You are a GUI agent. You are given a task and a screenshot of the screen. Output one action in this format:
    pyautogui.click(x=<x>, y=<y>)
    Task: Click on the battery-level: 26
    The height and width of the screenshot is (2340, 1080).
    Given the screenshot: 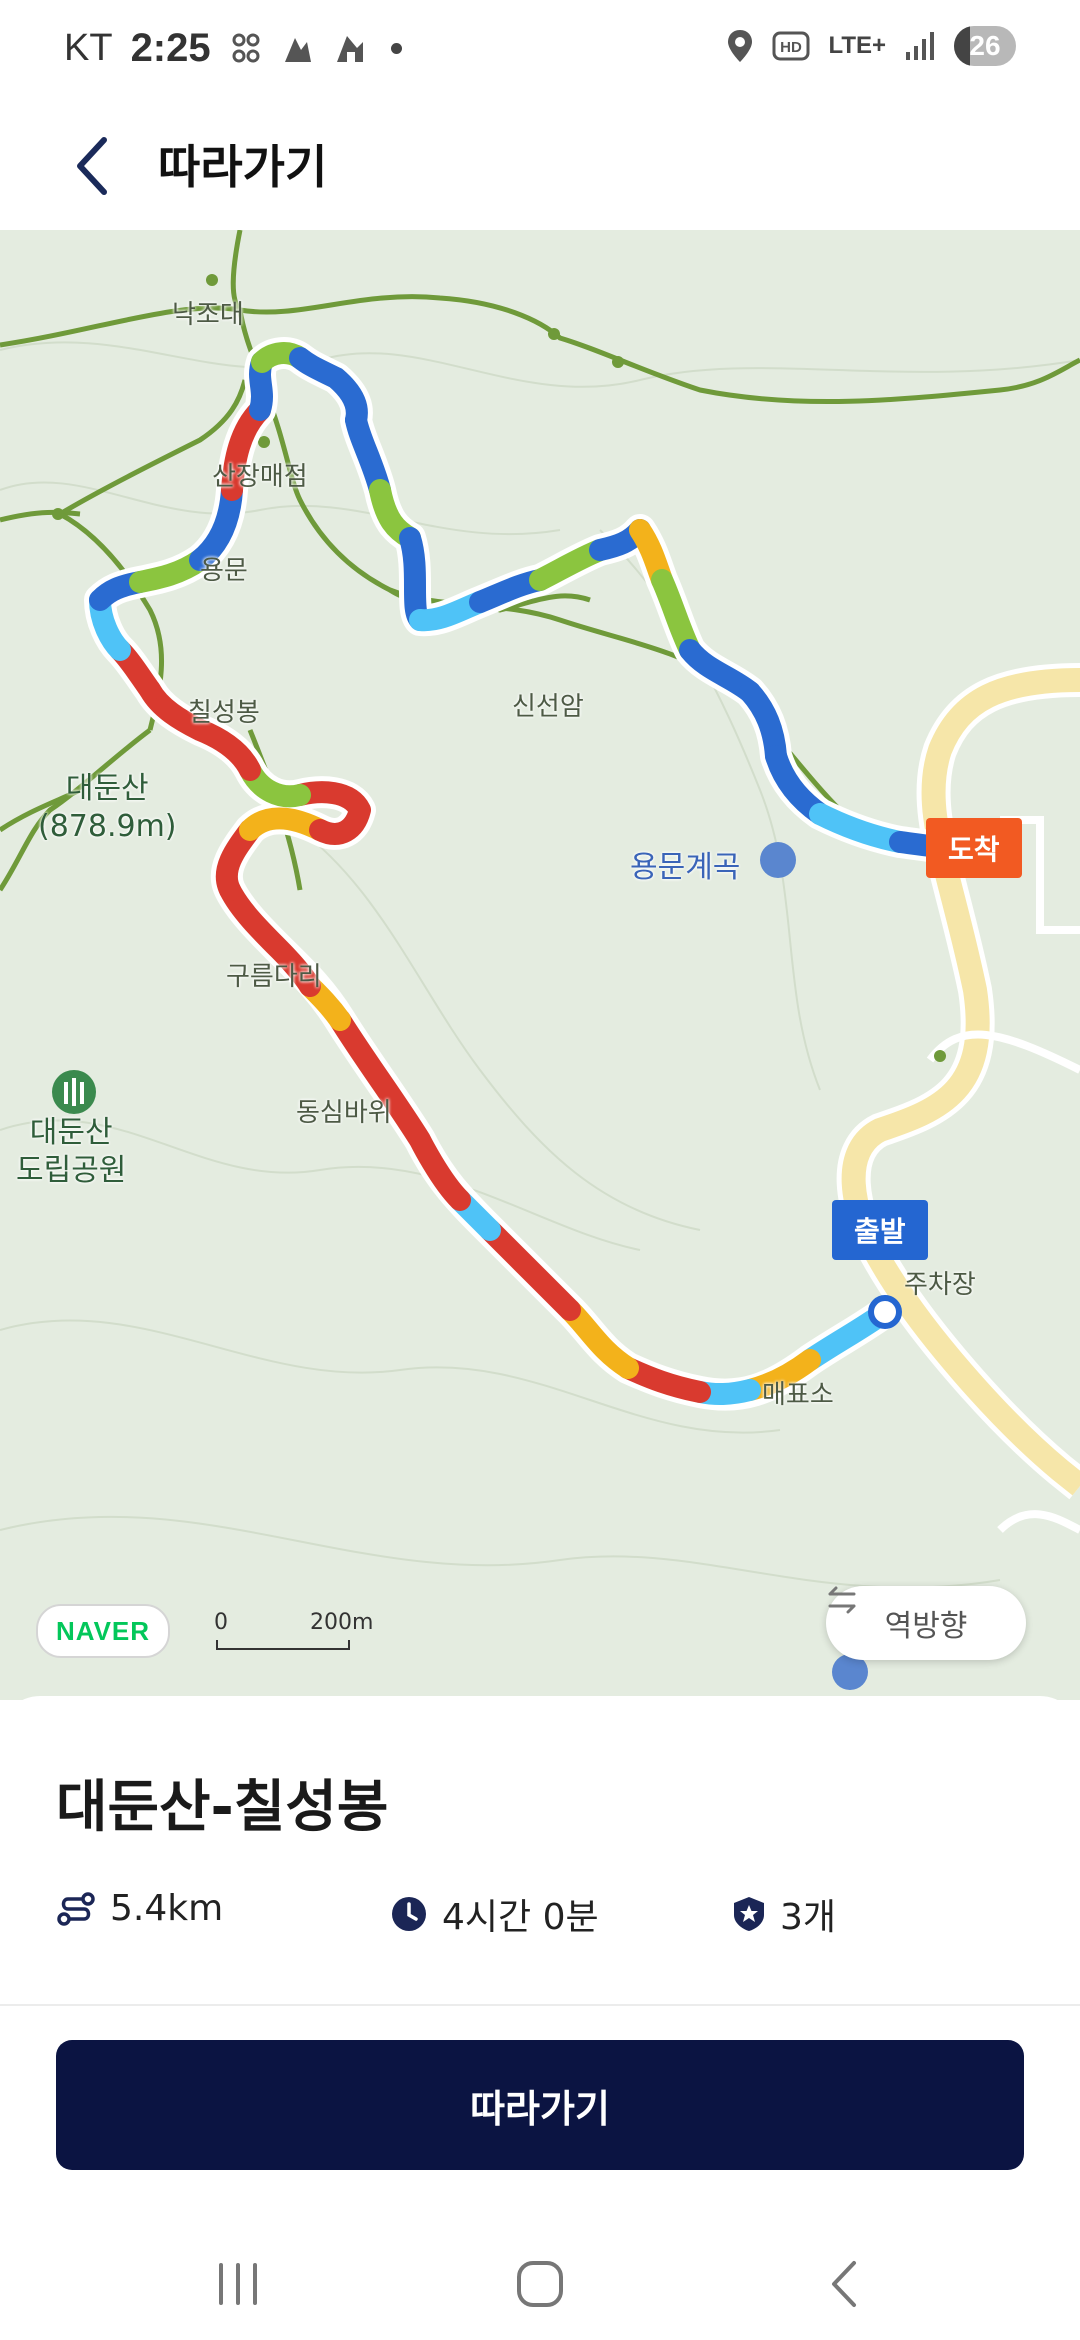 What is the action you would take?
    pyautogui.click(x=985, y=45)
    